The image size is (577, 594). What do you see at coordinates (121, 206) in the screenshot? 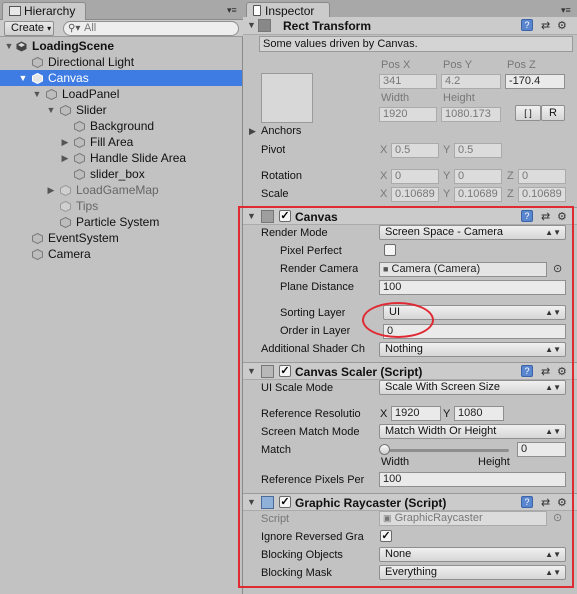
I see `tree-item-tips: Tips` at bounding box center [121, 206].